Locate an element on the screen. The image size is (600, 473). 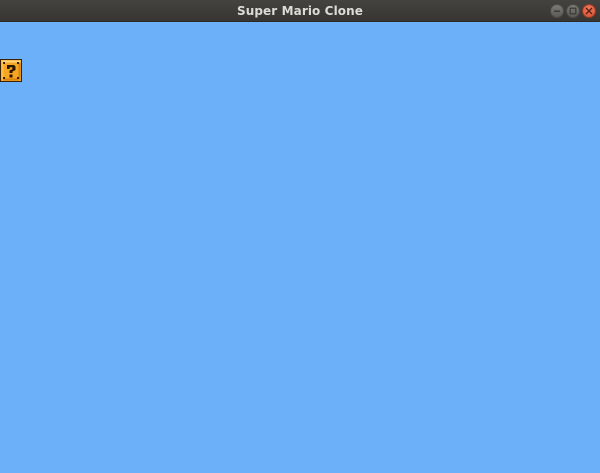
close-button is located at coordinates (589, 11).